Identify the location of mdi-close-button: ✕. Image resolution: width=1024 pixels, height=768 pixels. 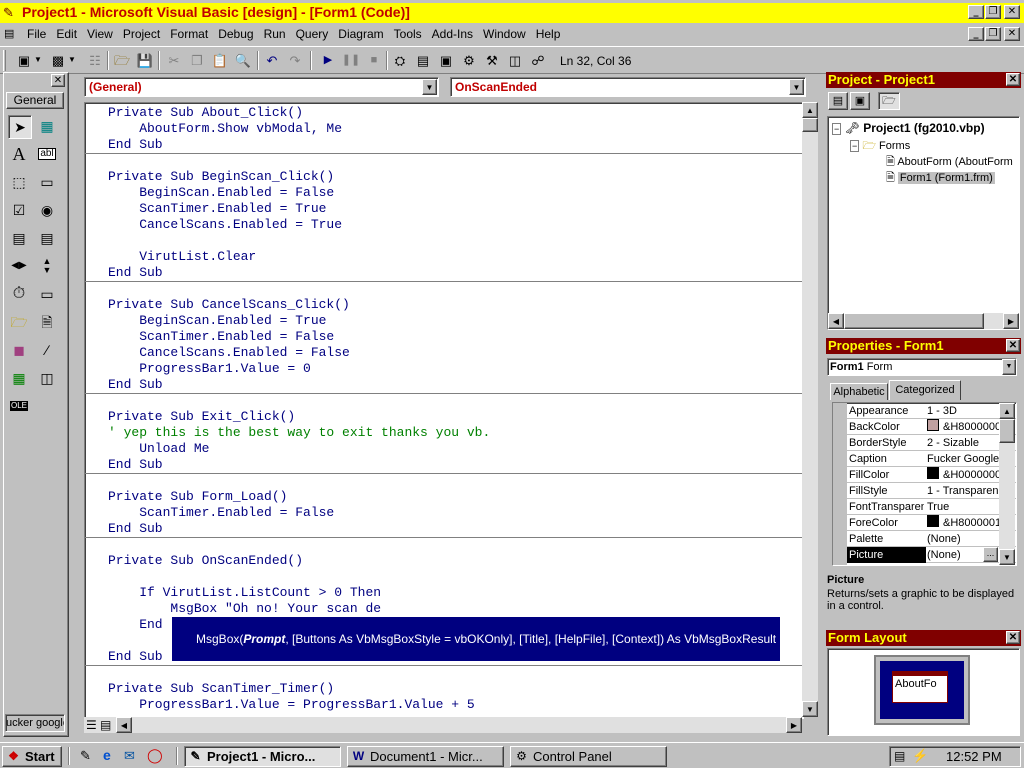
(1012, 34).